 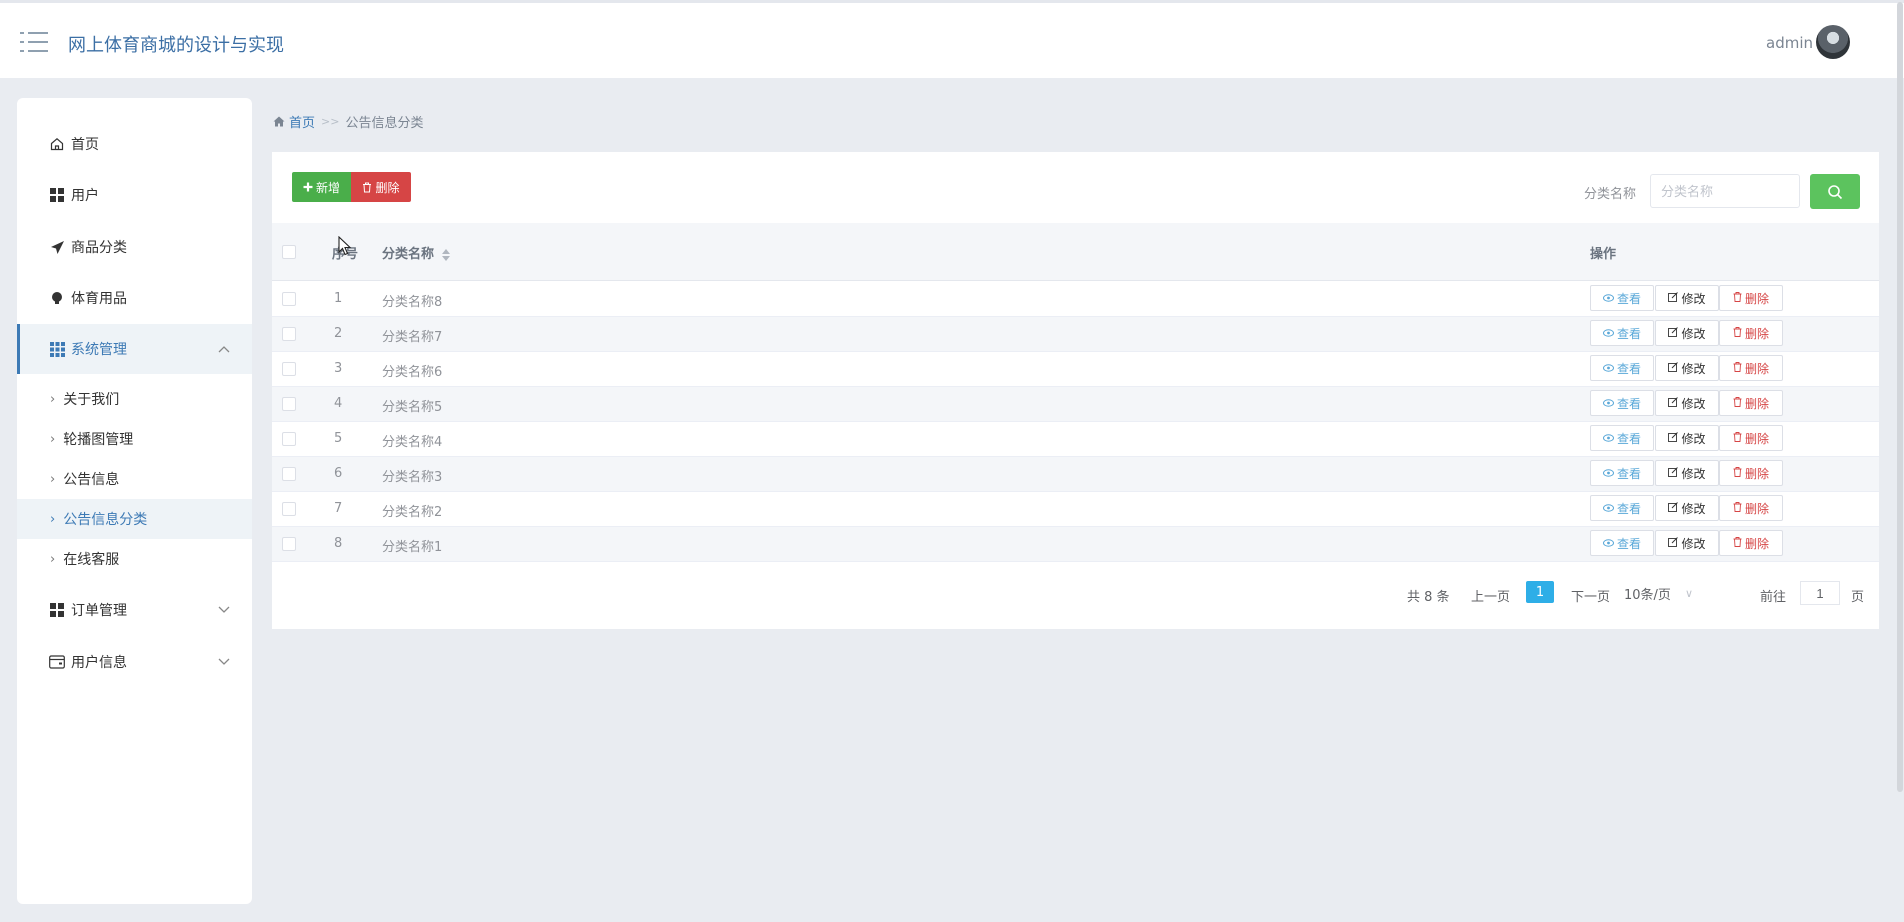 What do you see at coordinates (1900, 397) in the screenshot?
I see `scrollbar-thumb` at bounding box center [1900, 397].